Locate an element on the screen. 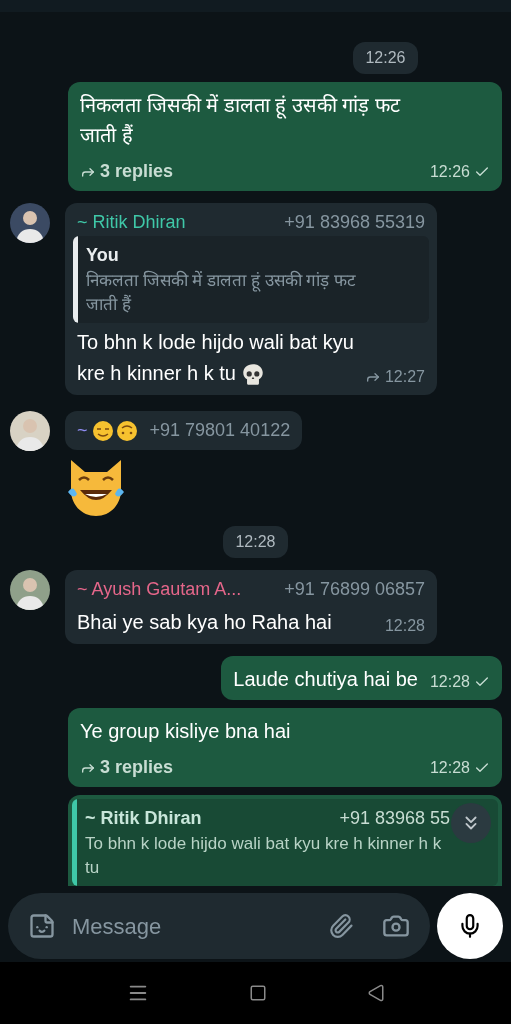 This screenshot has width=511, height=1024. outgoing-message: निकलता जिसकी में डालता हूं उसकी गांड़ फट जाती हैं 3 replies 12:26 is located at coordinates (285, 136).